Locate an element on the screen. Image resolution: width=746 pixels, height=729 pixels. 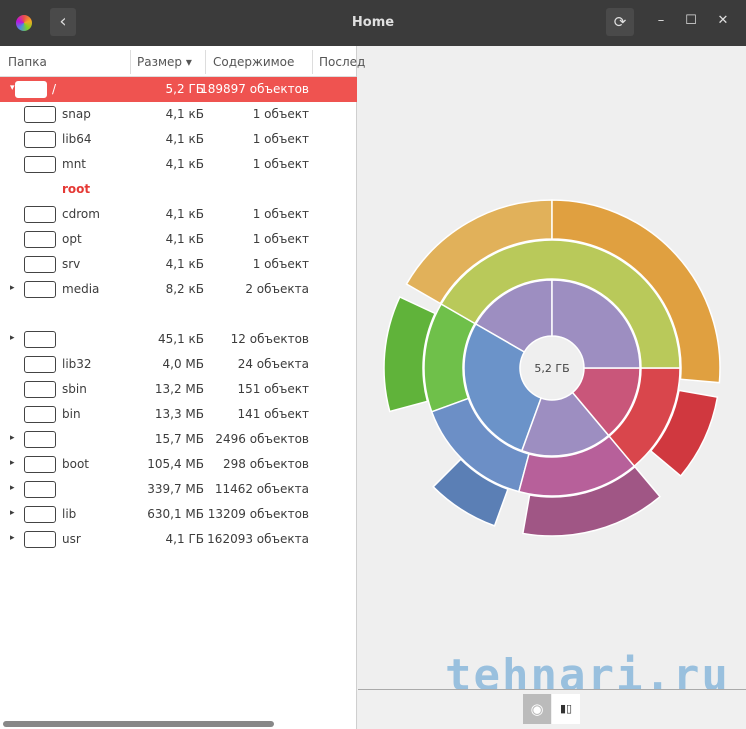
table-row: opt 4,1 кБ 1 объект is located at coordinates (178, 239).